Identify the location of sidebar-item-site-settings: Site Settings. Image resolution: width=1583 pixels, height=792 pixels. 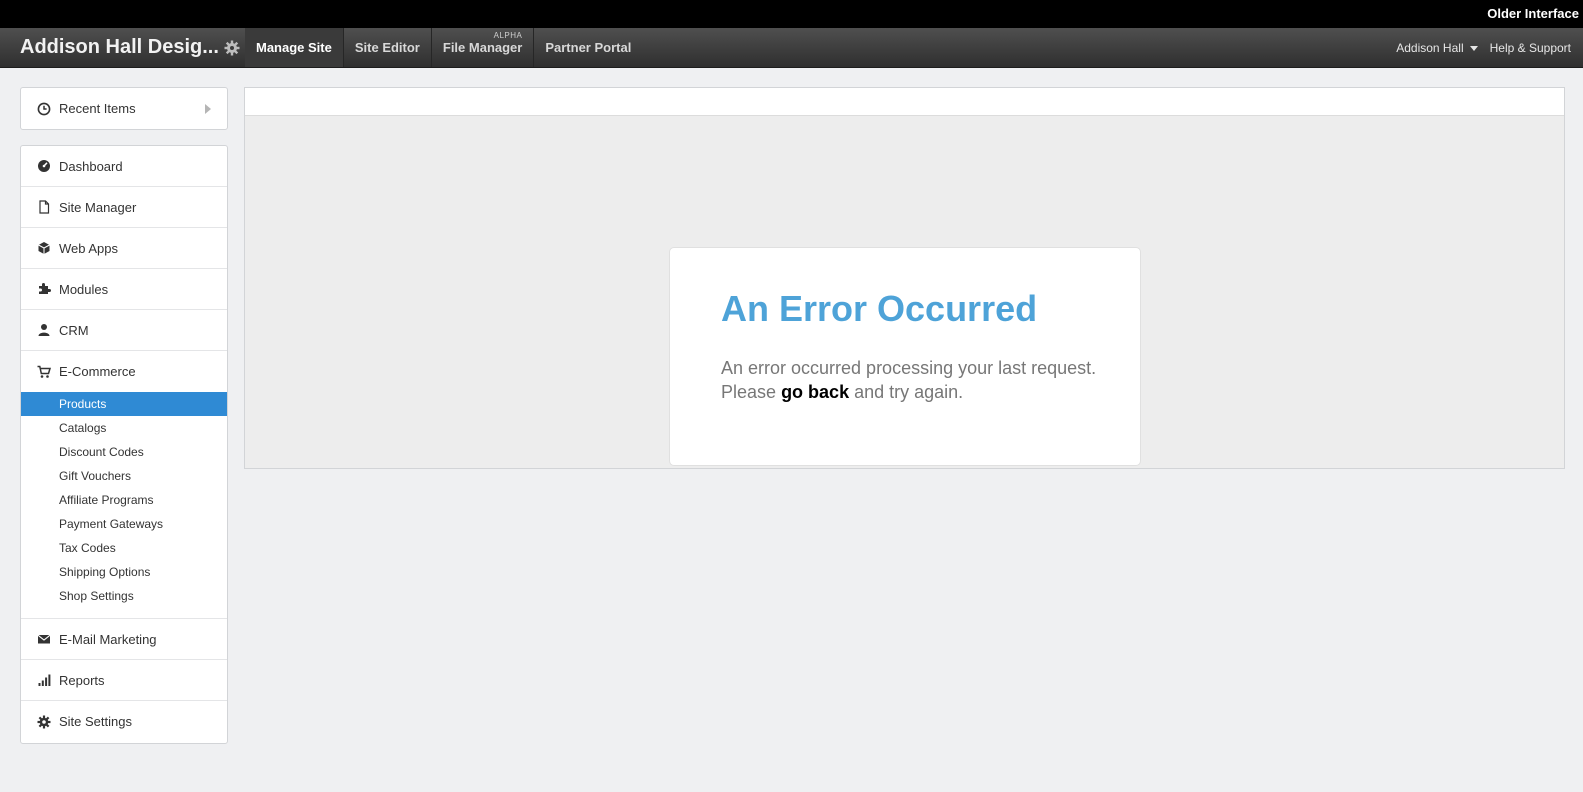
(124, 721).